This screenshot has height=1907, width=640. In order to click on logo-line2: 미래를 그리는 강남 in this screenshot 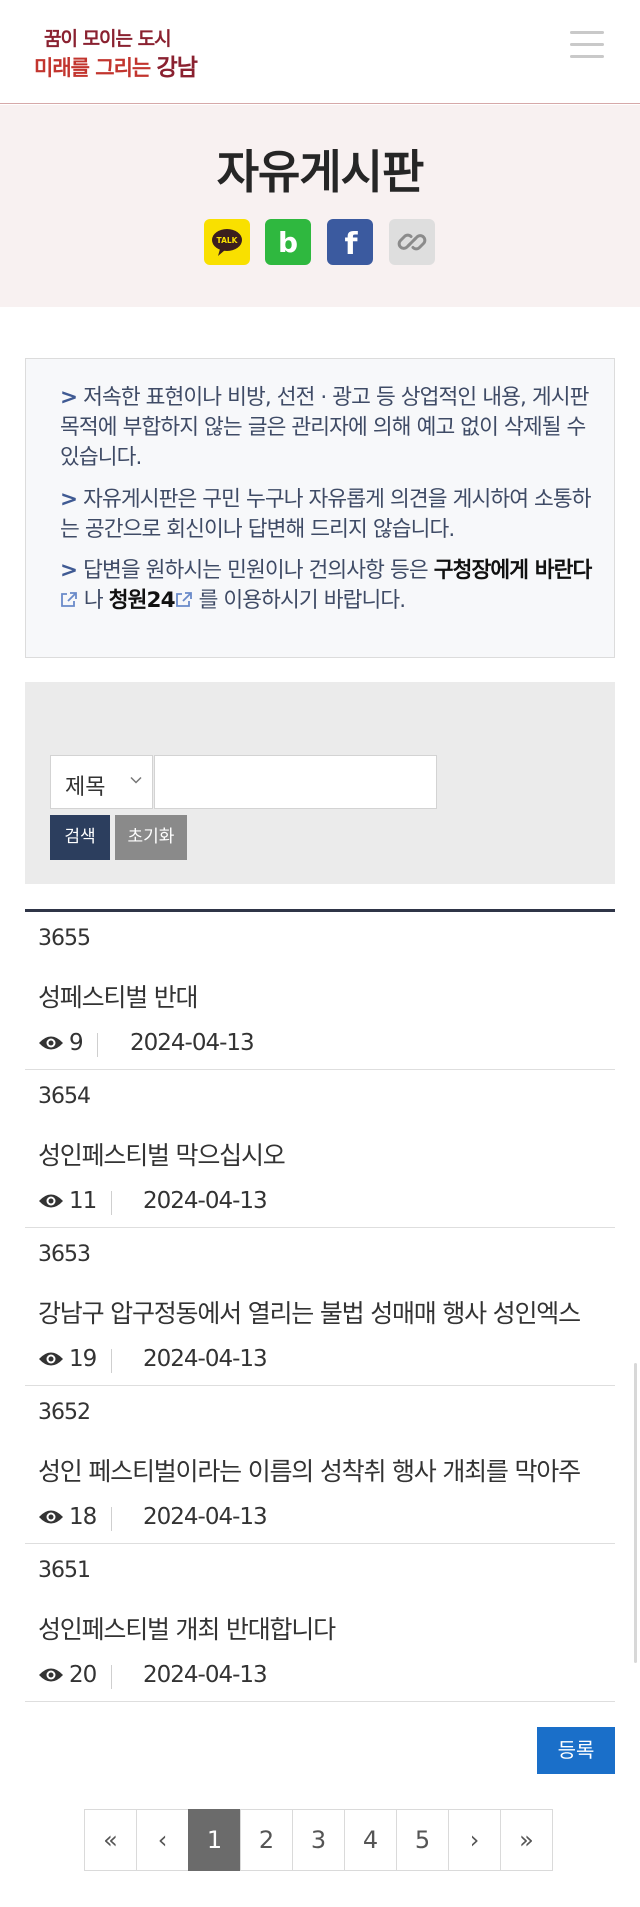, I will do `click(116, 65)`.